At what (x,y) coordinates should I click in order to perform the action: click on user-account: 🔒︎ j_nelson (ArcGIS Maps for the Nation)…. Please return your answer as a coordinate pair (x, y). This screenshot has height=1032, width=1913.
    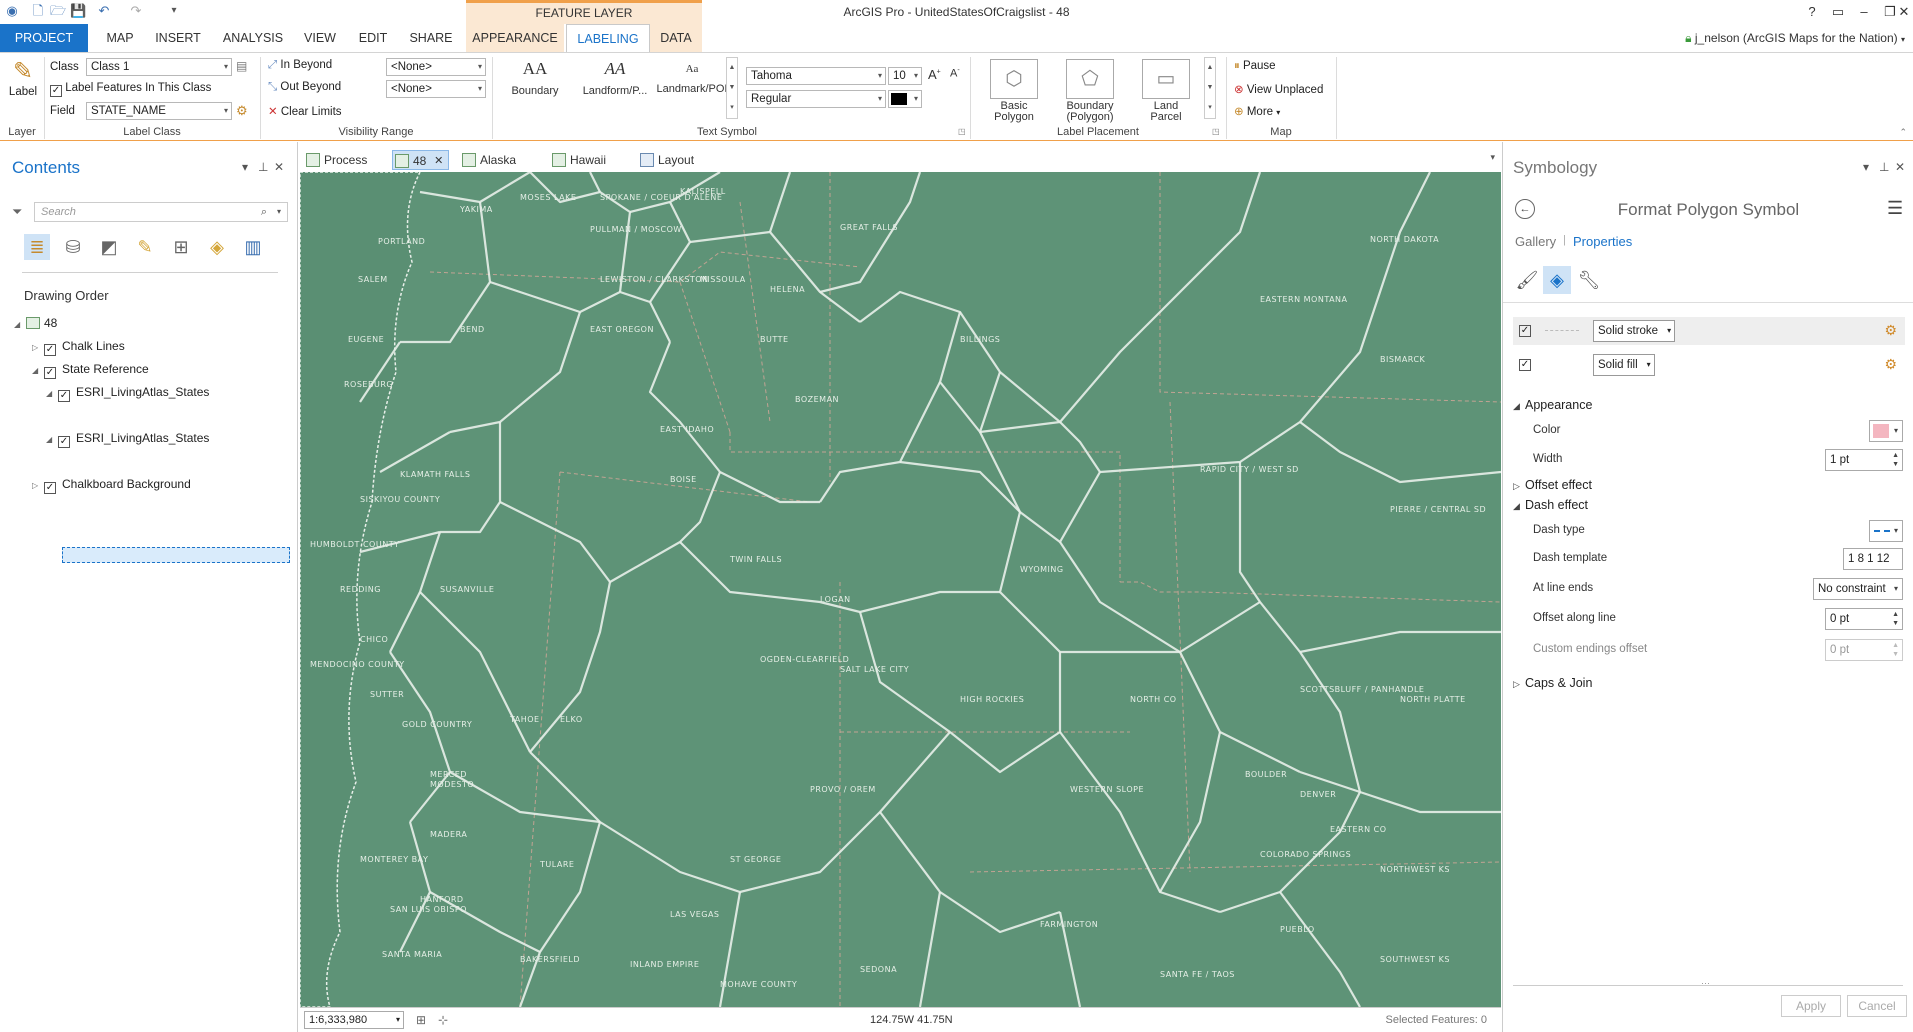
    Looking at the image, I should click on (1795, 38).